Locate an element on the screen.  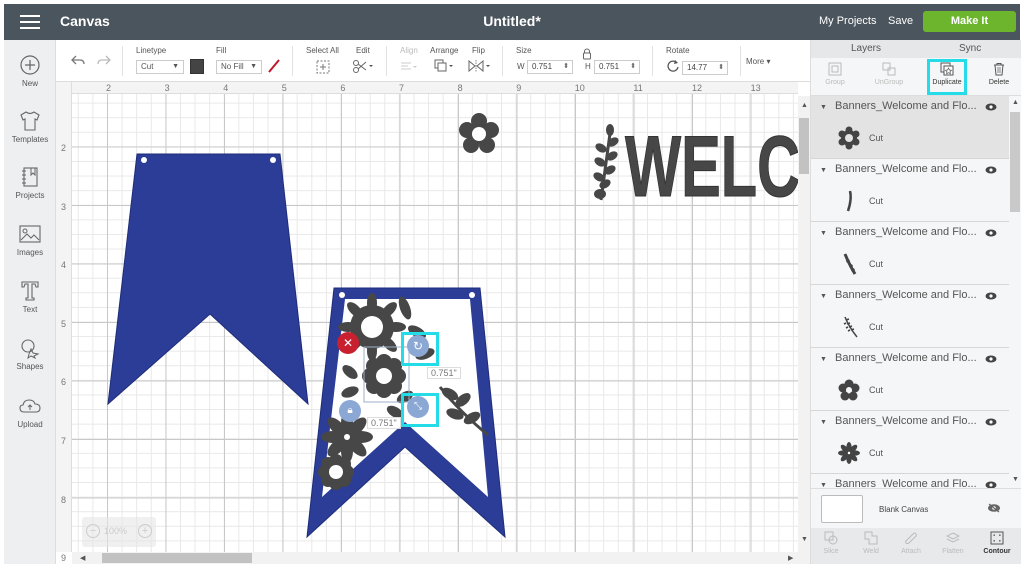
flip-label: Flip is located at coordinates (478, 50).